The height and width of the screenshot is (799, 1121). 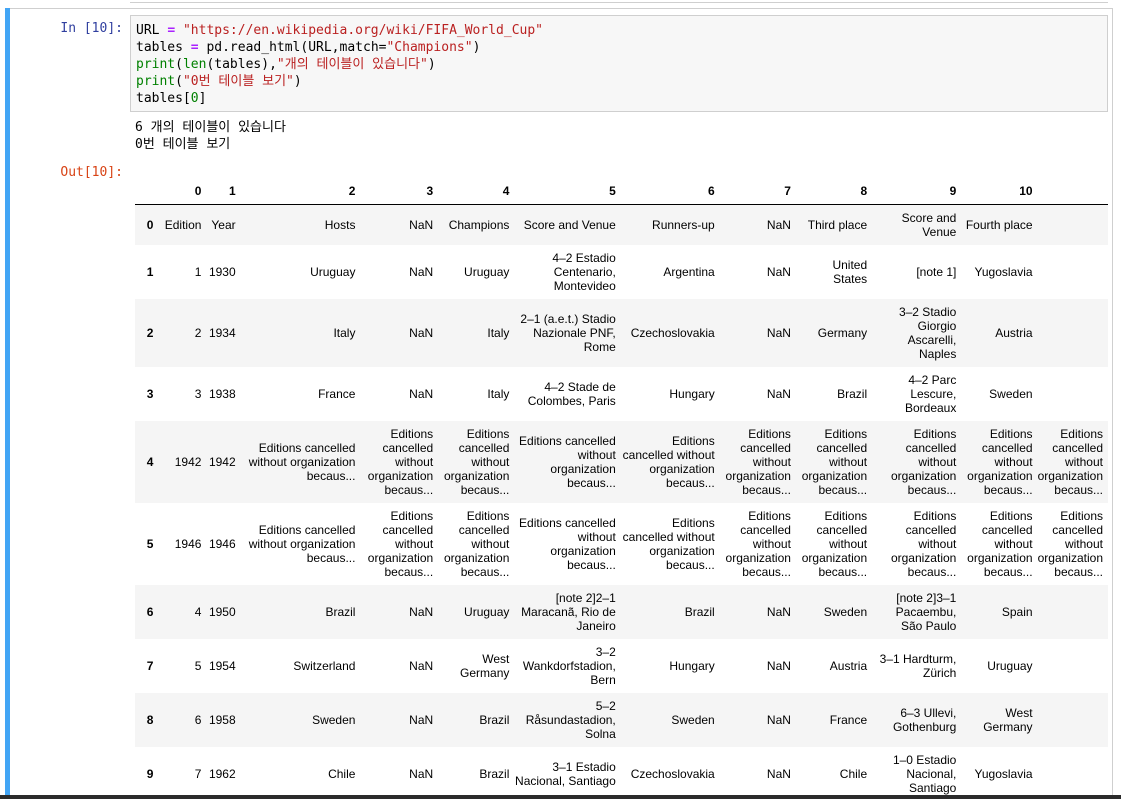 What do you see at coordinates (672, 332) in the screenshot?
I see `table-cell: Czechoslovakia` at bounding box center [672, 332].